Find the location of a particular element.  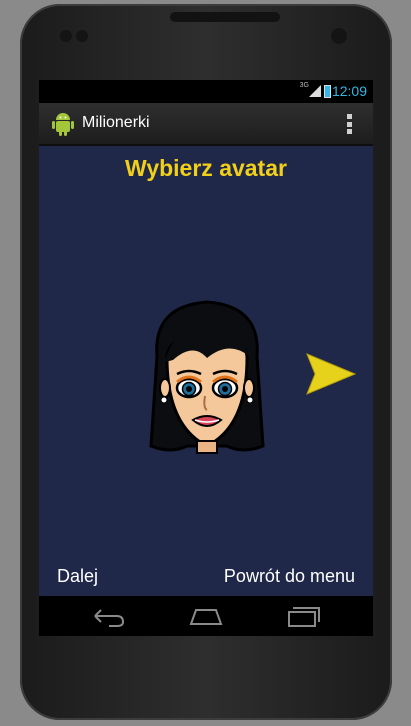

recent-apps-icon is located at coordinates (303, 616).